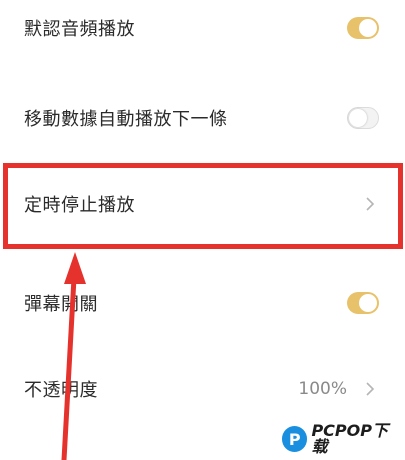 The image size is (405, 460). Describe the element at coordinates (349, 438) in the screenshot. I see `watermark-text: PCPOP下载` at that location.